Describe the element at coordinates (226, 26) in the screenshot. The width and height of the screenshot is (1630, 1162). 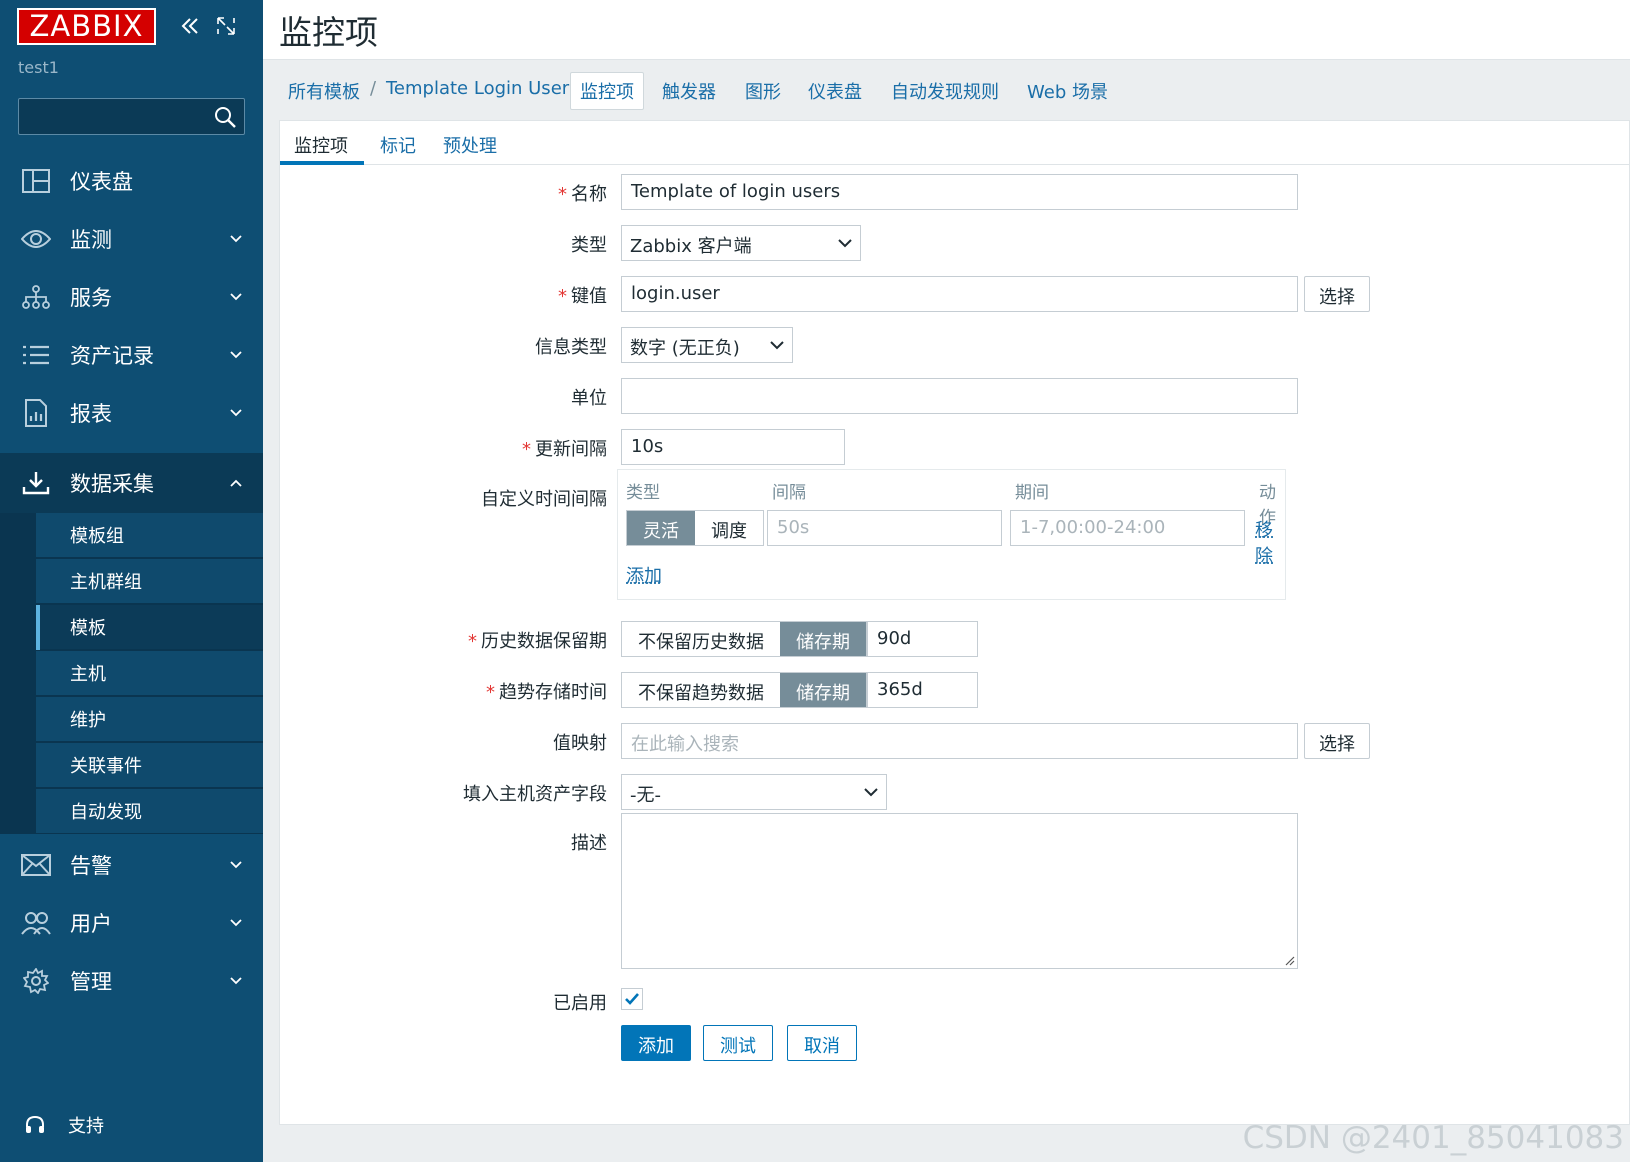
I see `kiosk-mode-icon` at that location.